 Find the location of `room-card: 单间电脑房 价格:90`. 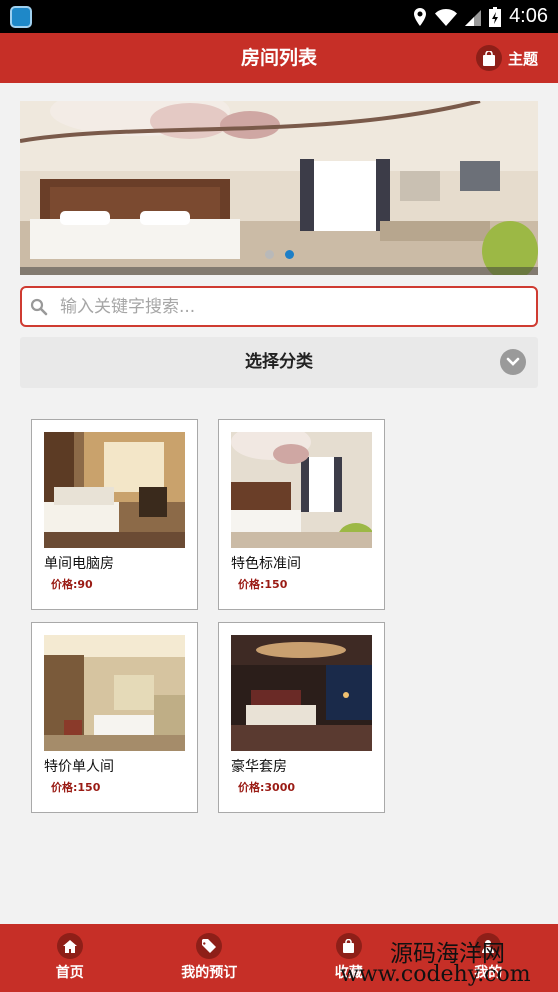

room-card: 单间电脑房 价格:90 is located at coordinates (114, 514).